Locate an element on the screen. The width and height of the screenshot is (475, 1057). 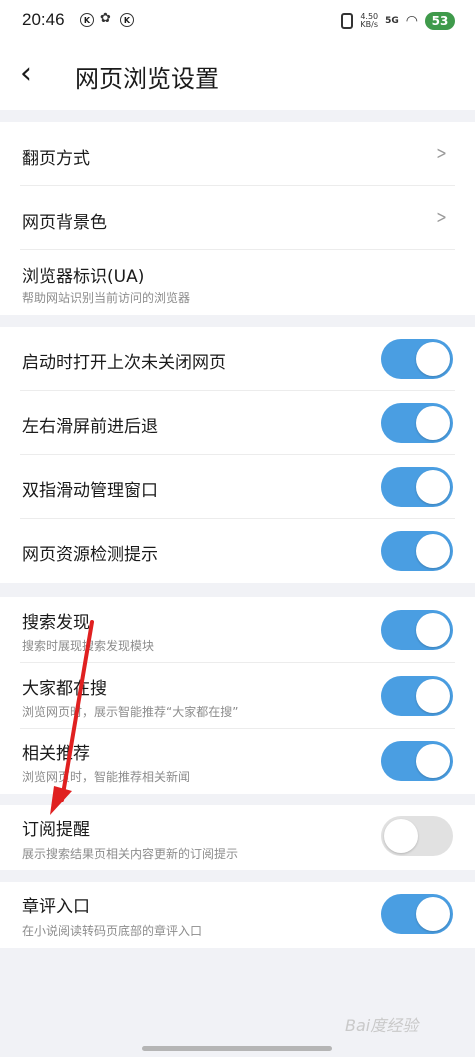
toggle-row-restore-tabs: 启动时打开上次未关闭网页 is located at coordinates (237, 359).